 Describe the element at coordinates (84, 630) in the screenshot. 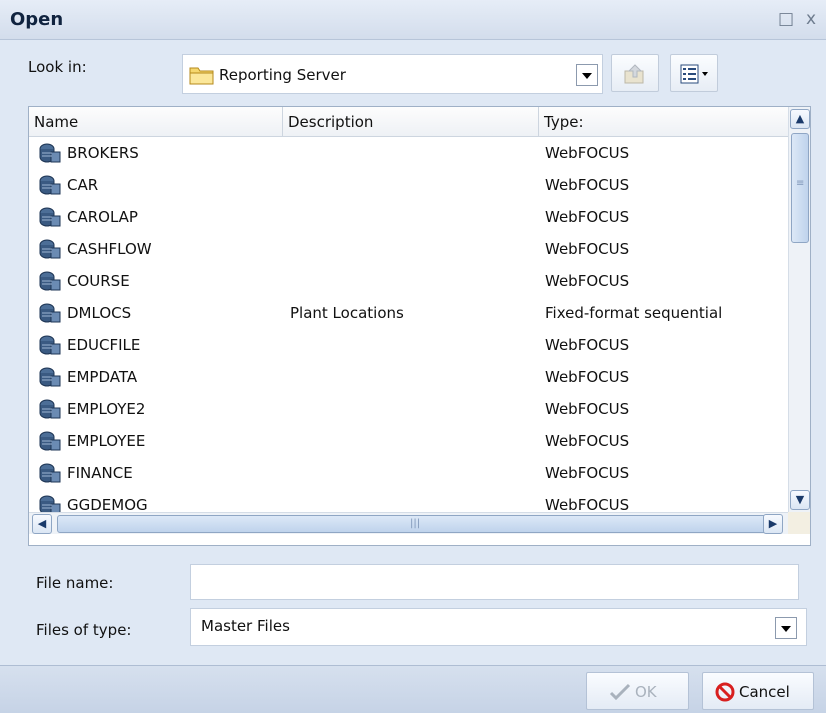

I see `files-of-type-label: Files of type:` at that location.